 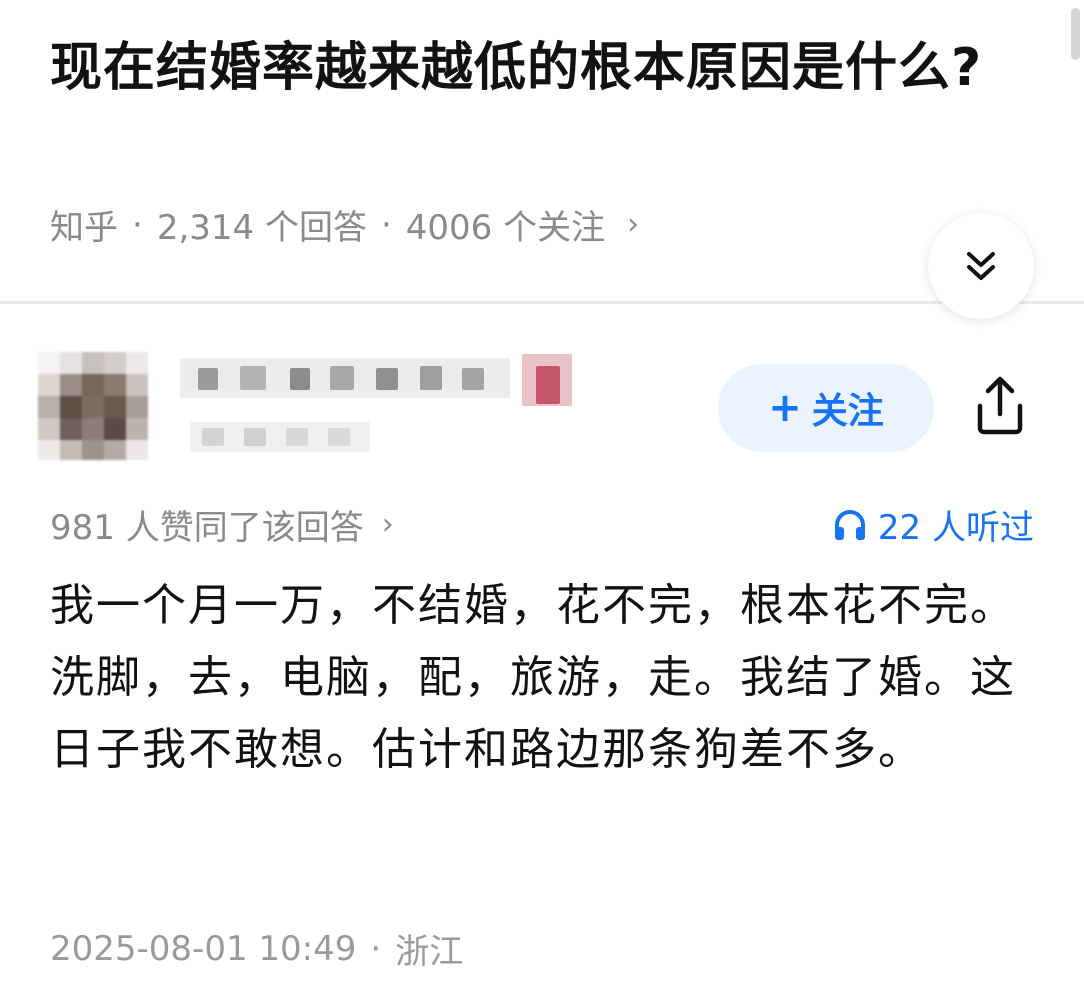 What do you see at coordinates (84, 228) in the screenshot?
I see `source-label: 知乎` at bounding box center [84, 228].